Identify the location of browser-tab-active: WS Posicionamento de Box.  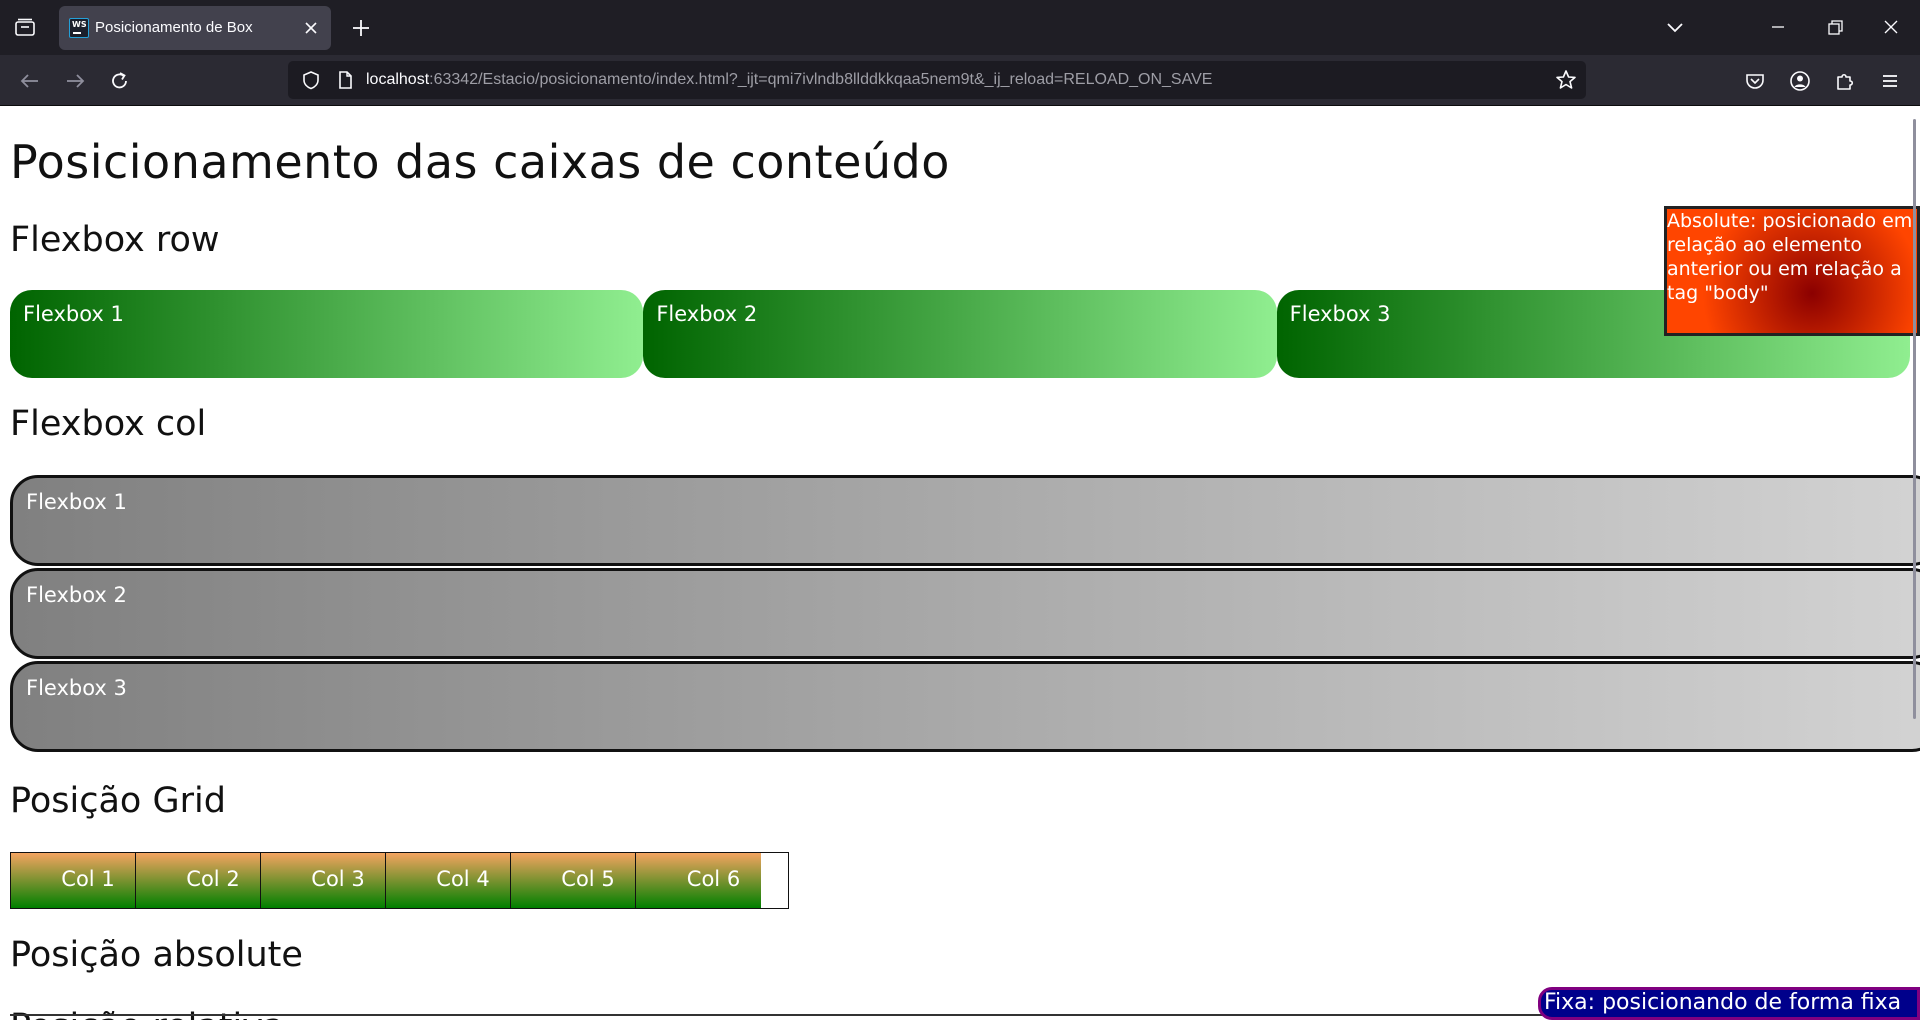
(195, 28).